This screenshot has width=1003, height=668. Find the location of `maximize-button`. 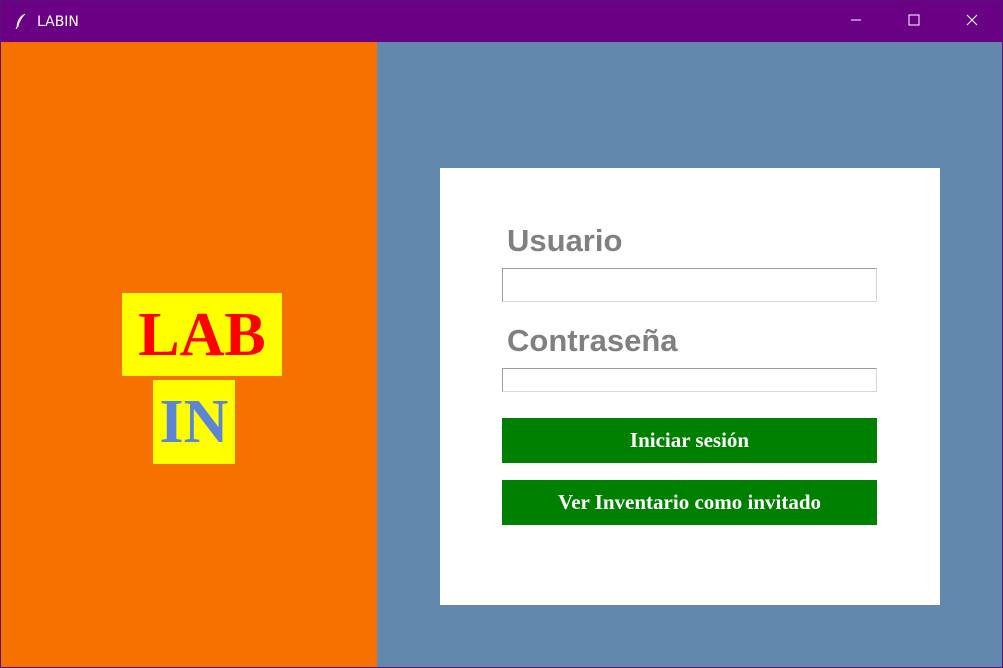

maximize-button is located at coordinates (914, 21).